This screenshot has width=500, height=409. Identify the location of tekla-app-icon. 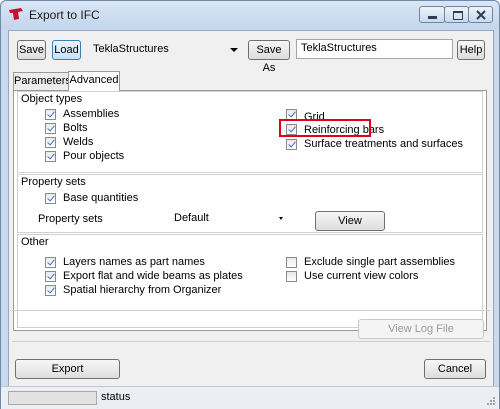
(16, 14).